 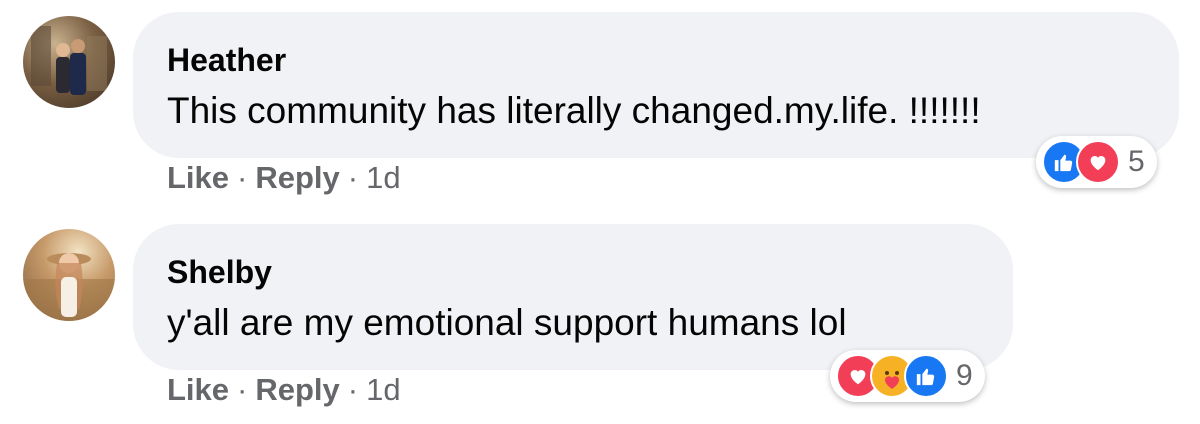 I want to click on love-icon, so click(x=1098, y=162).